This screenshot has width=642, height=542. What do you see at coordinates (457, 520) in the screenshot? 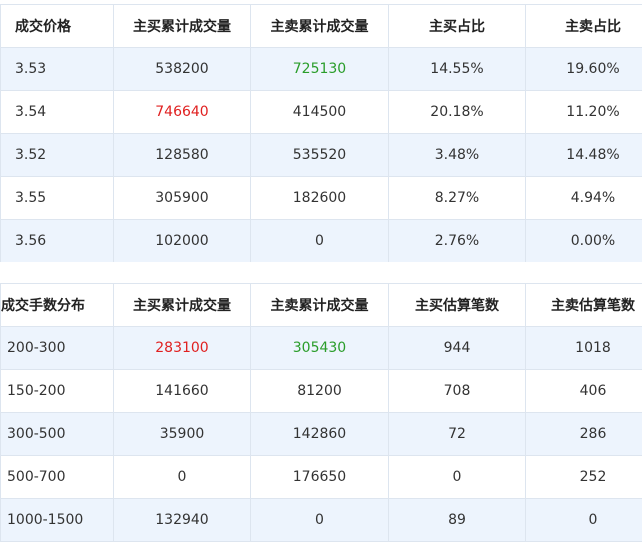
I see `buy-count-cell: 89` at bounding box center [457, 520].